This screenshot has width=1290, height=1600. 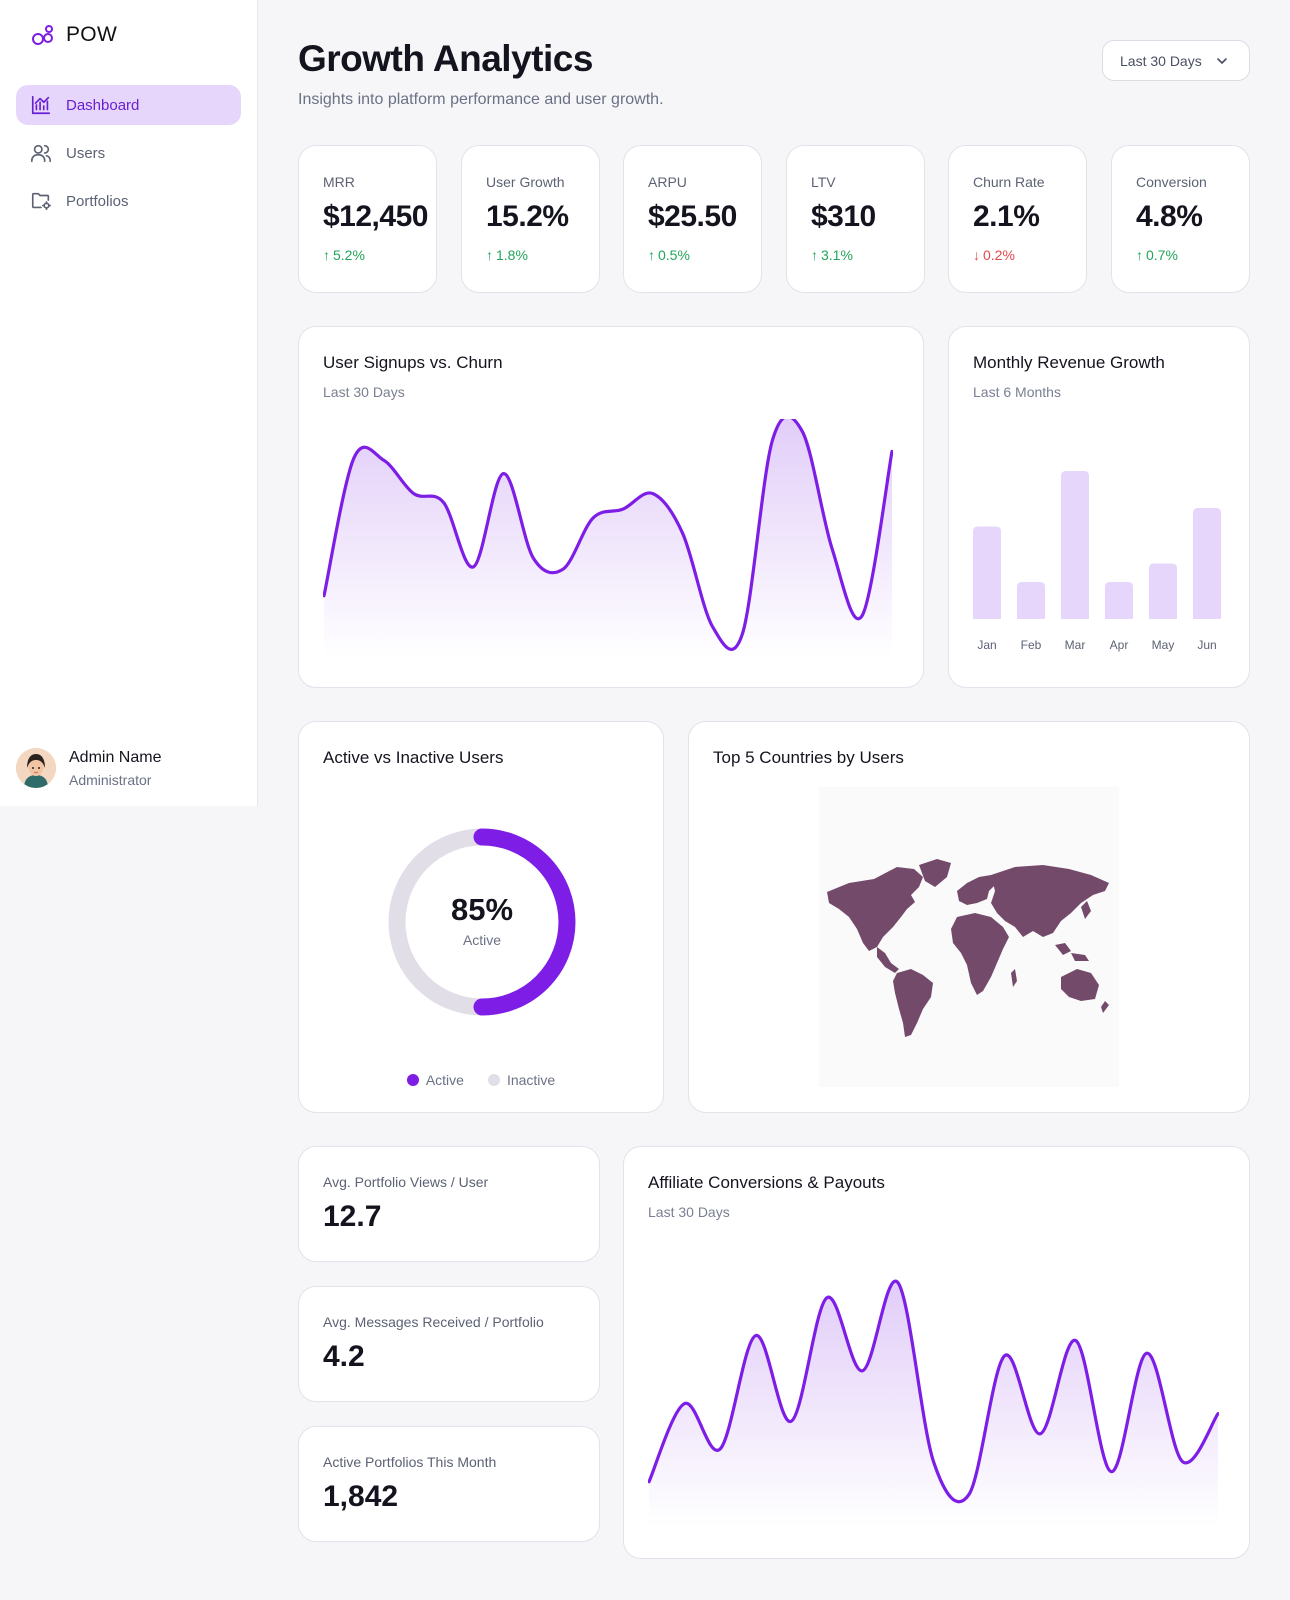 I want to click on bar-jan, so click(x=987, y=572).